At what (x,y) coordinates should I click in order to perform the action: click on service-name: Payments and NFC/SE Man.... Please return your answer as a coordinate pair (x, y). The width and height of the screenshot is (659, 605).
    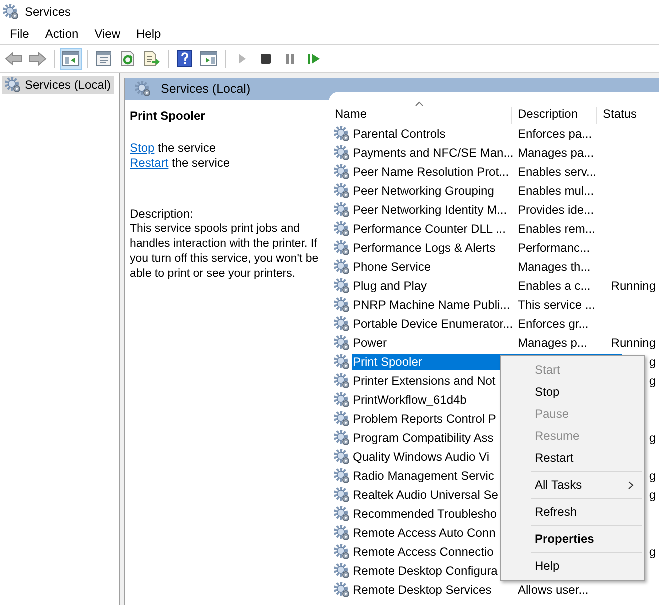
    Looking at the image, I should click on (433, 152).